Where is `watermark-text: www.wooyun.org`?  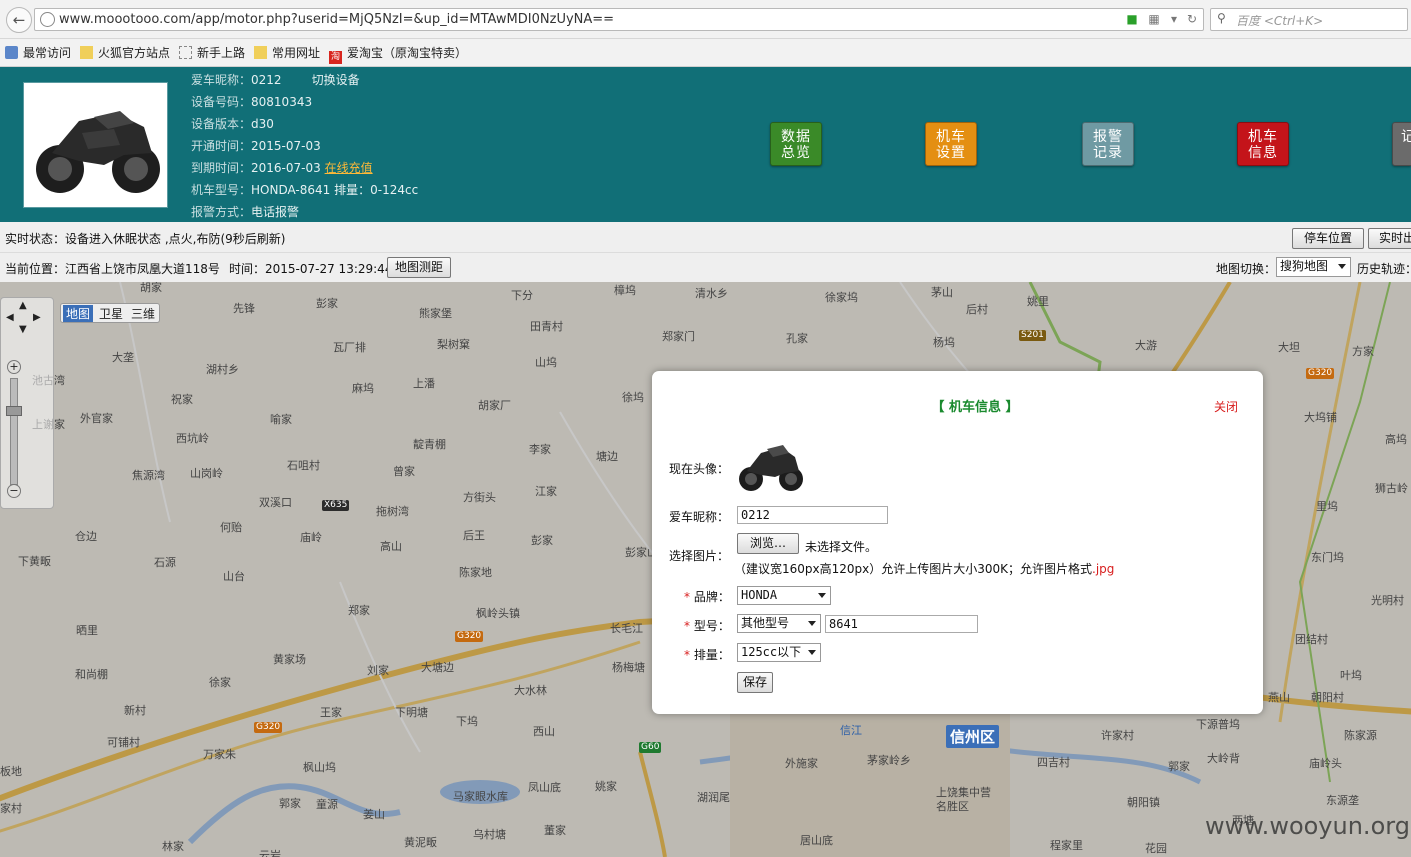
watermark-text: www.wooyun.org is located at coordinates (1307, 826).